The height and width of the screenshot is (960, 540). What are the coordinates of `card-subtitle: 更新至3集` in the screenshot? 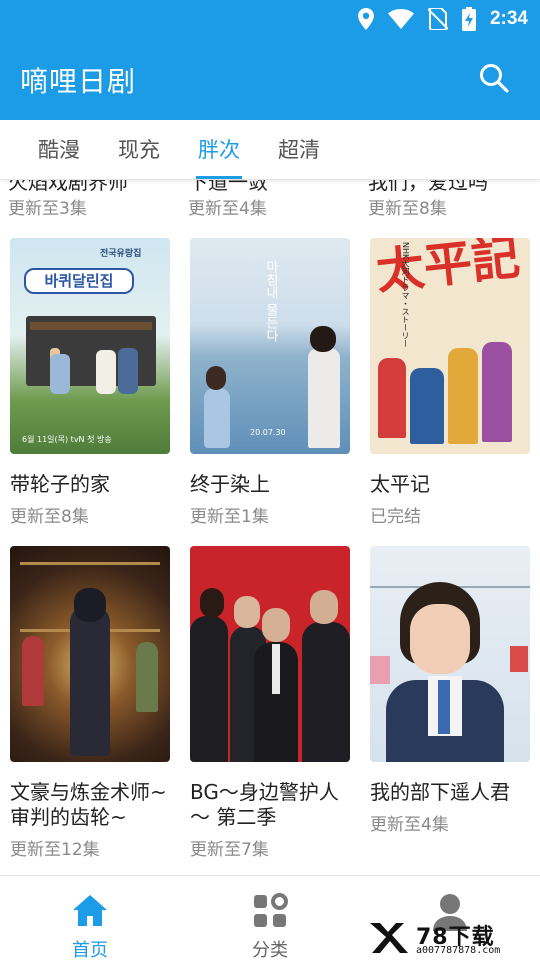 It's located at (47, 209).